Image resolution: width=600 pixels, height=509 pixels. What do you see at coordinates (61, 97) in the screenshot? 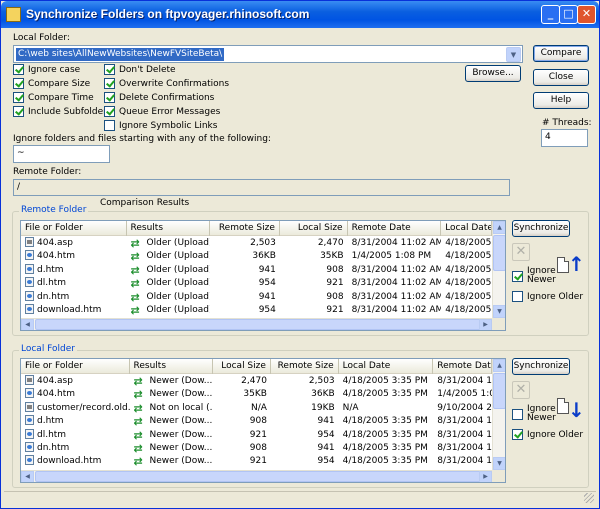
I see `option-label: Compare Time` at bounding box center [61, 97].